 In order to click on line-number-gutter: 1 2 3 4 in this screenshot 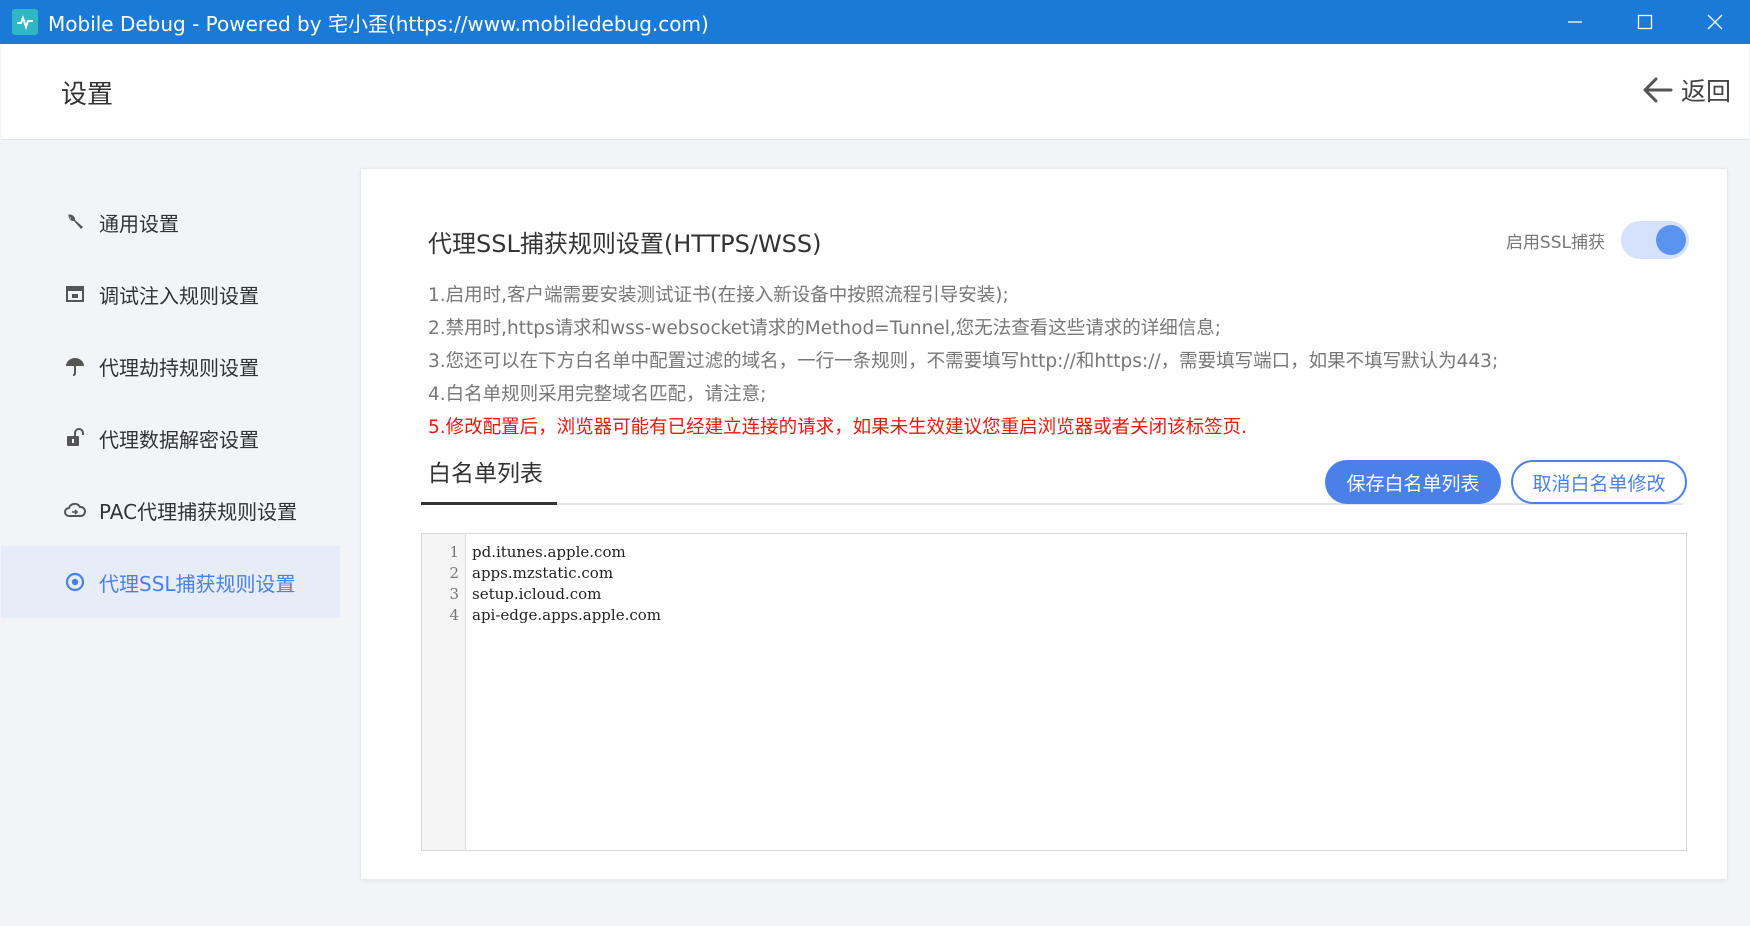, I will do `click(444, 692)`.